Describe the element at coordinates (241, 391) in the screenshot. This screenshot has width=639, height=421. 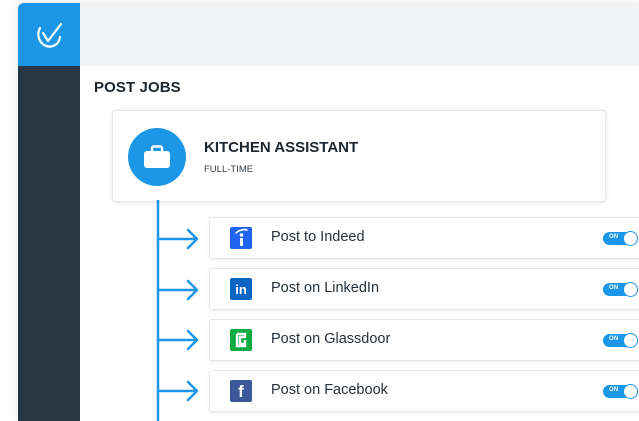
I see `facebook-icon: f` at that location.